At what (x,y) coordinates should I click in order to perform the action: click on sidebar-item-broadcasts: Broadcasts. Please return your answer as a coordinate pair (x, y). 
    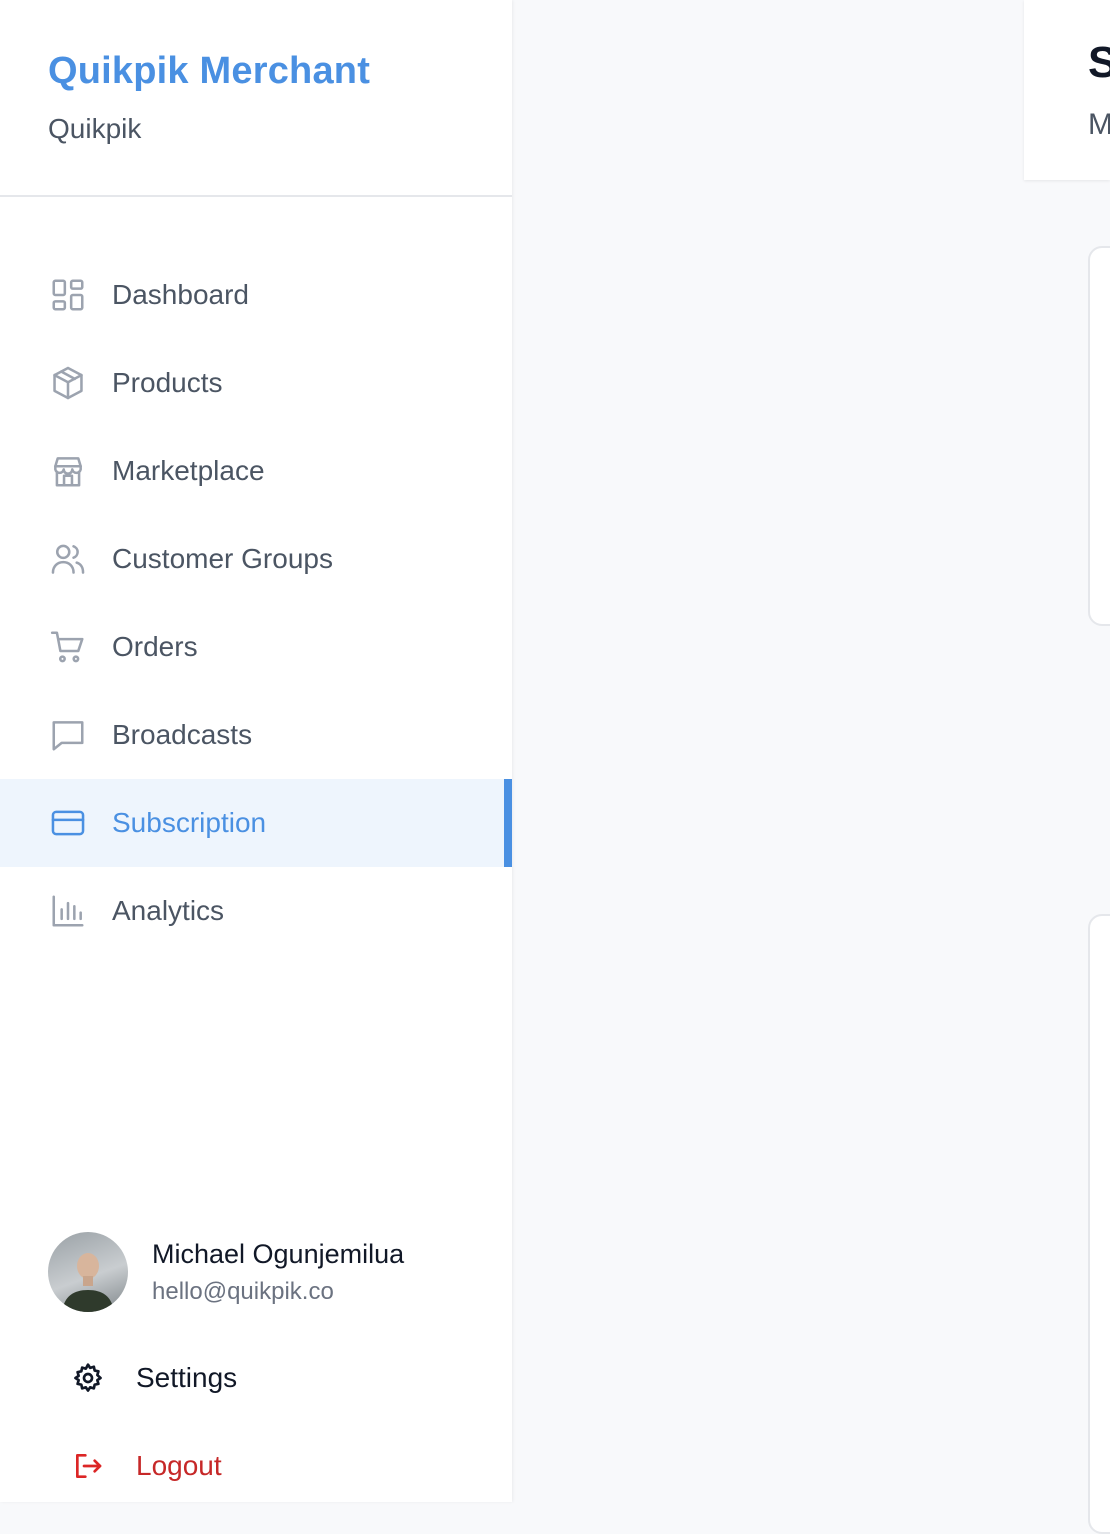
    Looking at the image, I should click on (256, 735).